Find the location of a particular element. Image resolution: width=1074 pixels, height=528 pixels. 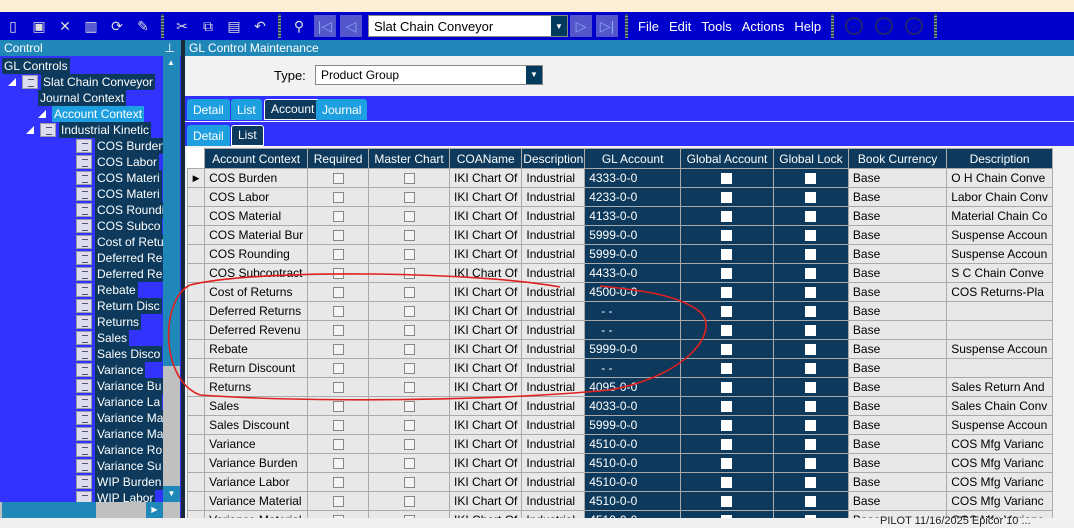

scroll-thumb is located at coordinates (171, 211).